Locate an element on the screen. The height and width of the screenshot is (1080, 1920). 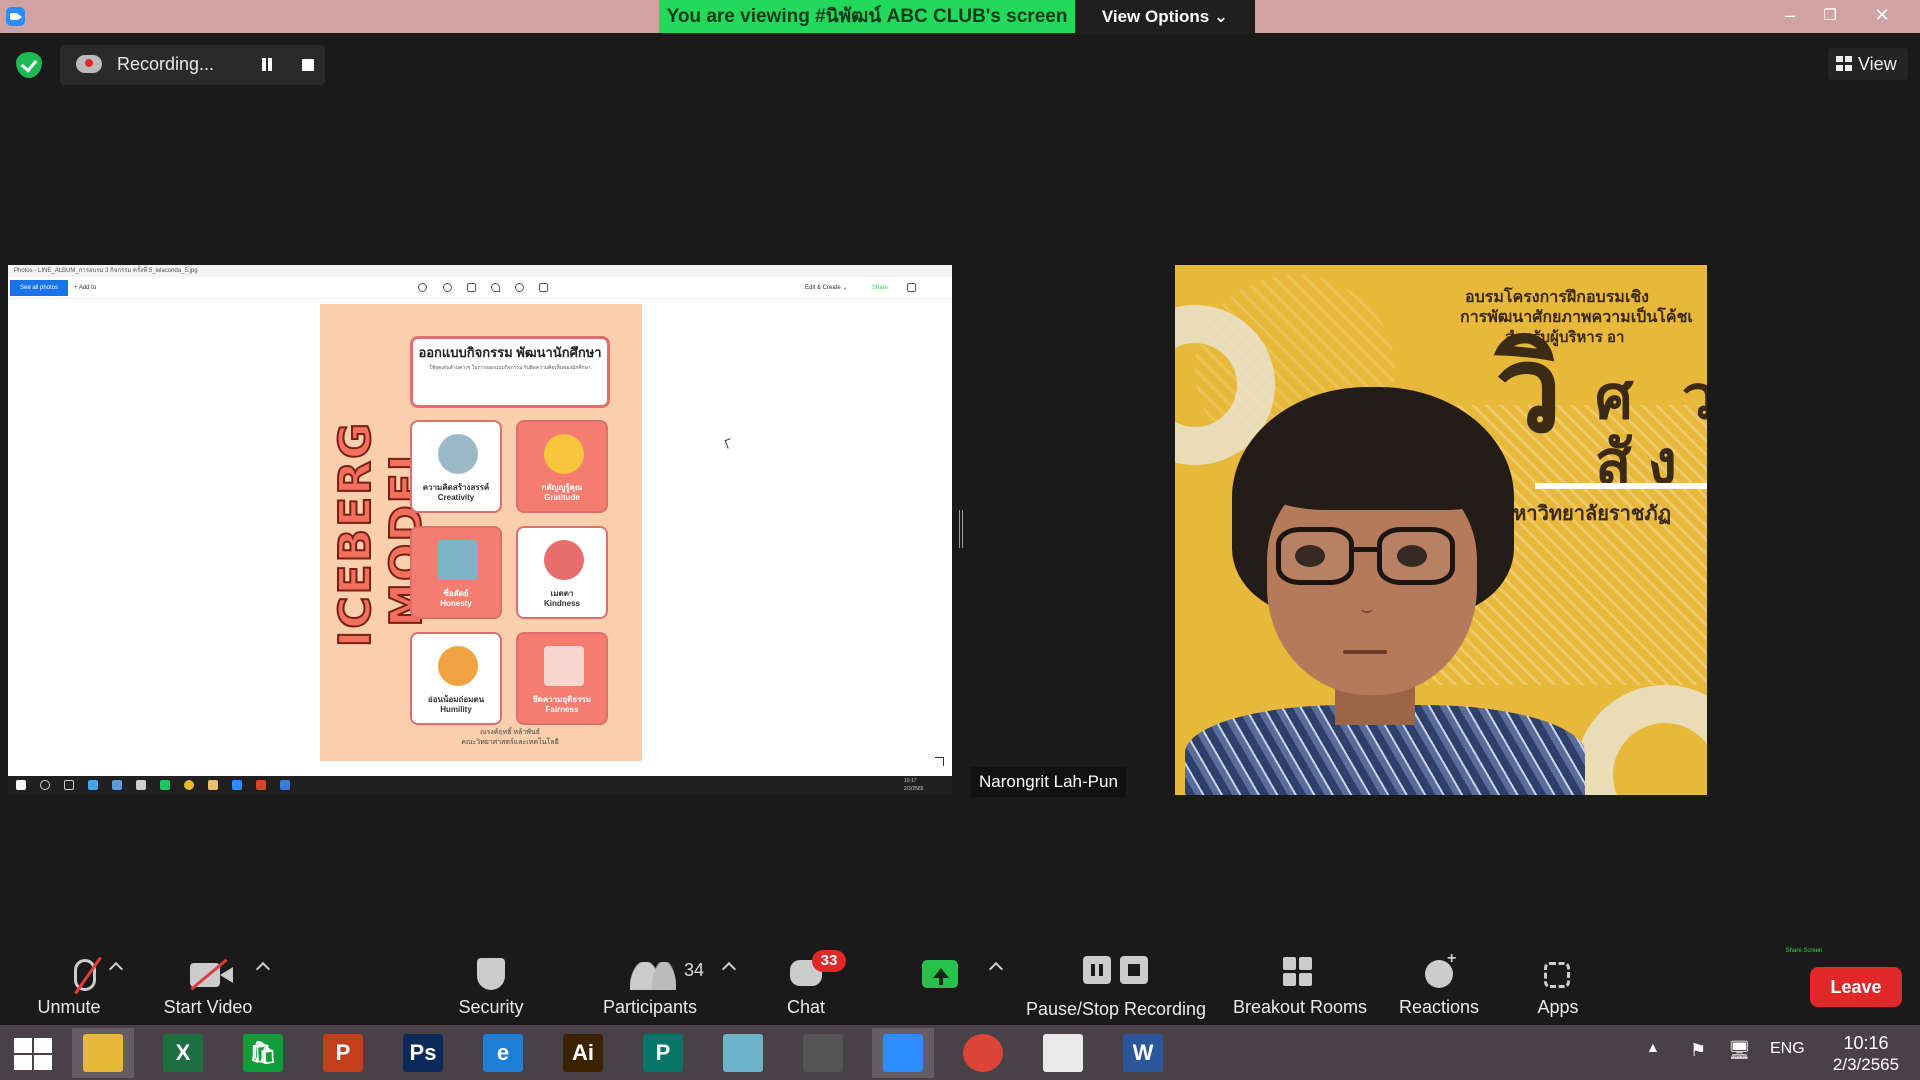
unmute-button: Unmute is located at coordinates (69, 982).